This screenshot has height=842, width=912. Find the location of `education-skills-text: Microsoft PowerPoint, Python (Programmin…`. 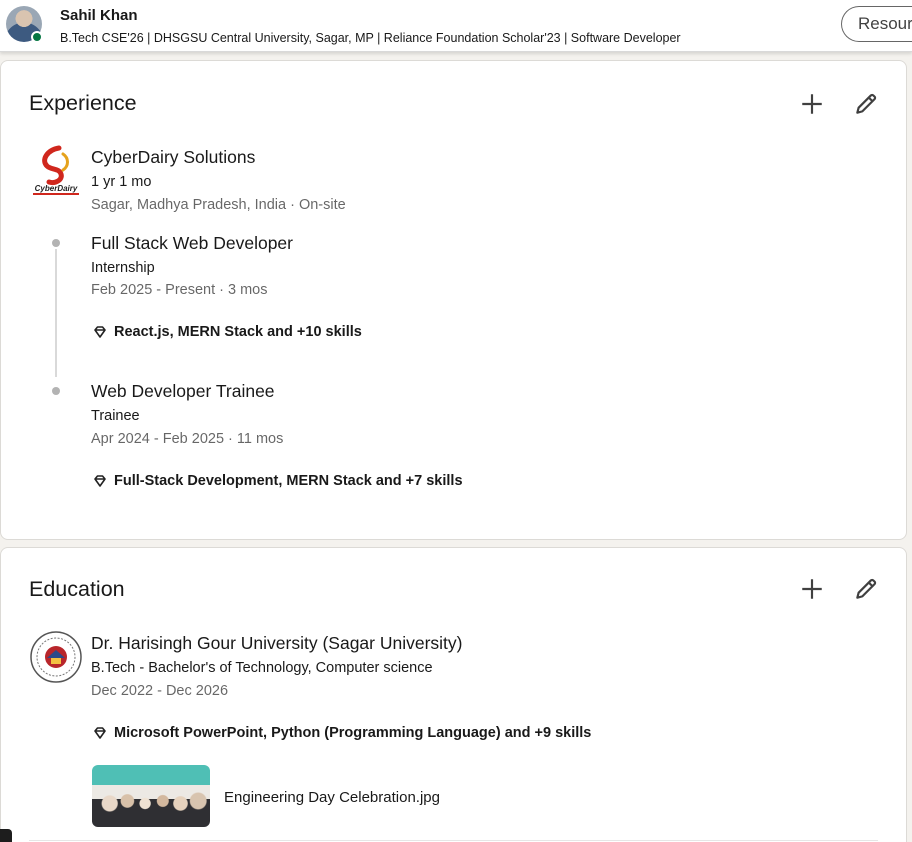

education-skills-text: Microsoft PowerPoint, Python (Programmin… is located at coordinates (353, 733).